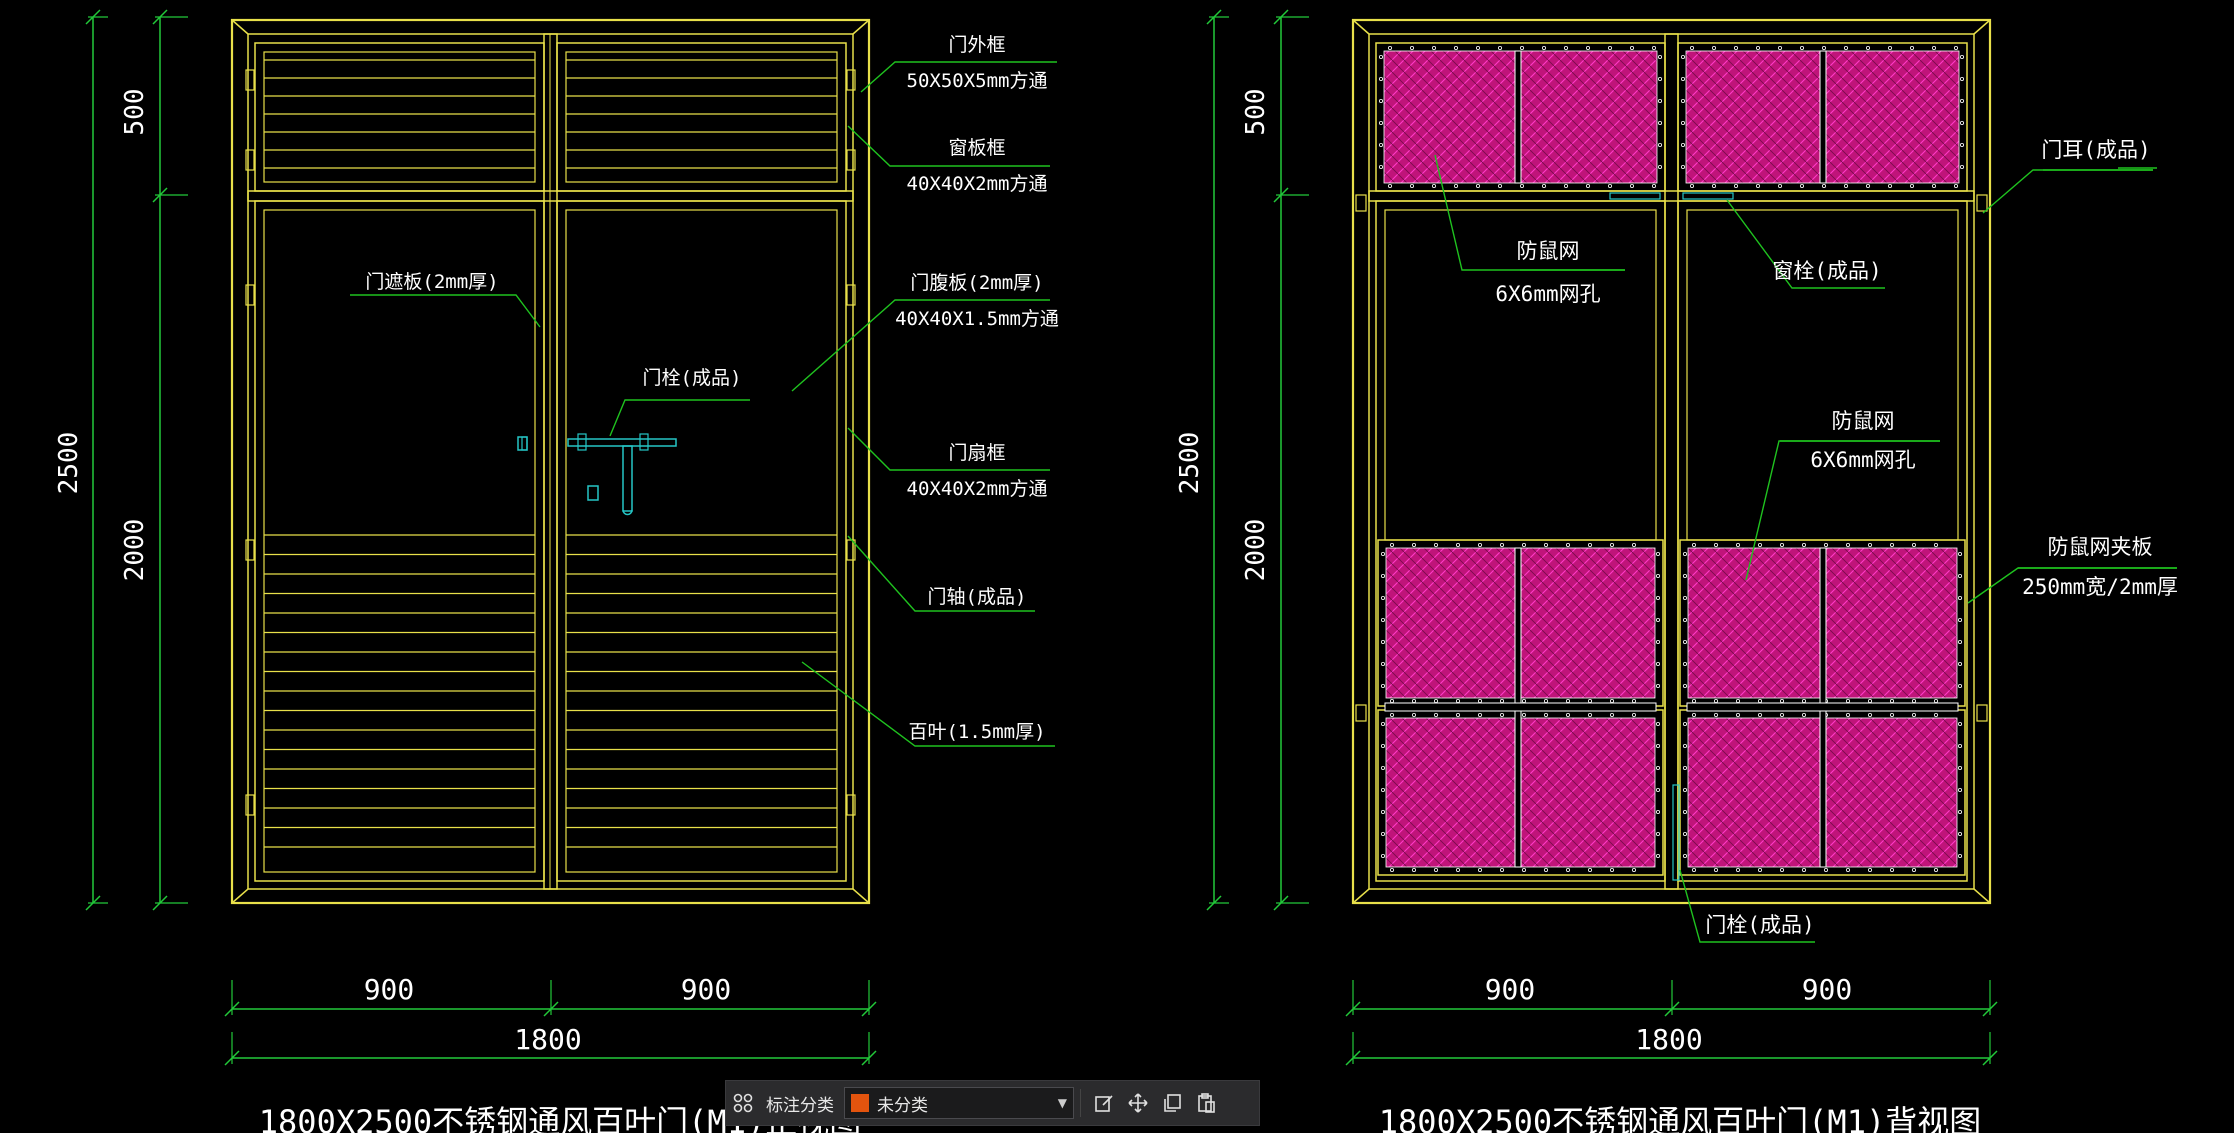 This screenshot has width=2234, height=1133. I want to click on back-mesh1-title: 防鼠网, so click(1548, 251).